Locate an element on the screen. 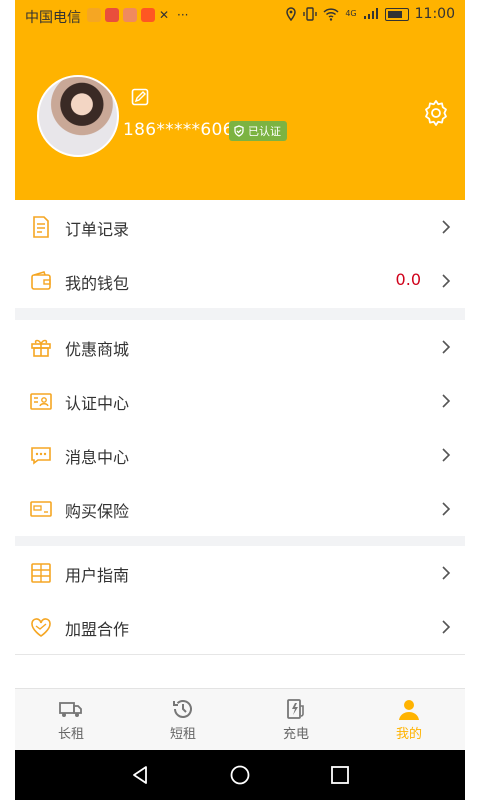 The height and width of the screenshot is (800, 480). history-icon is located at coordinates (182, 709).